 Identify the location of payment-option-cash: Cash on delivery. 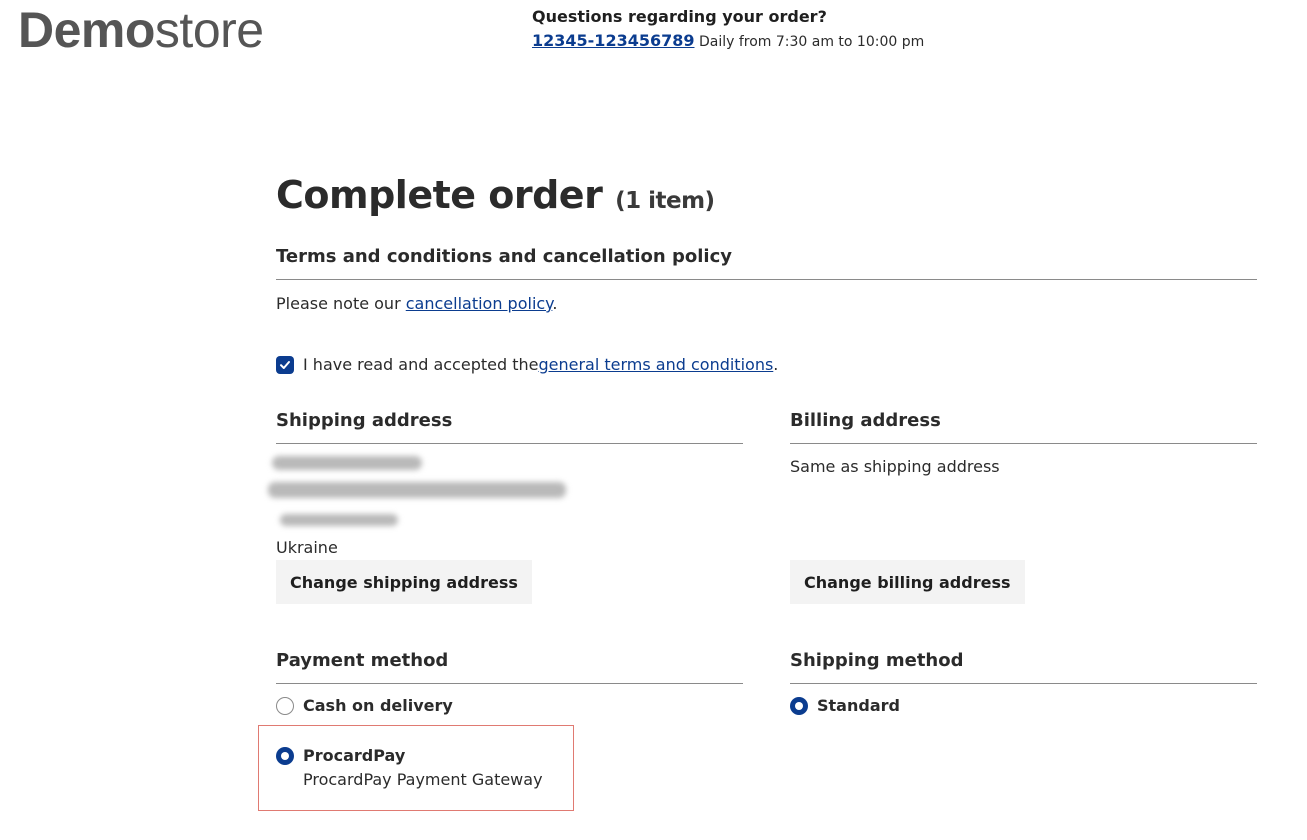
(509, 705).